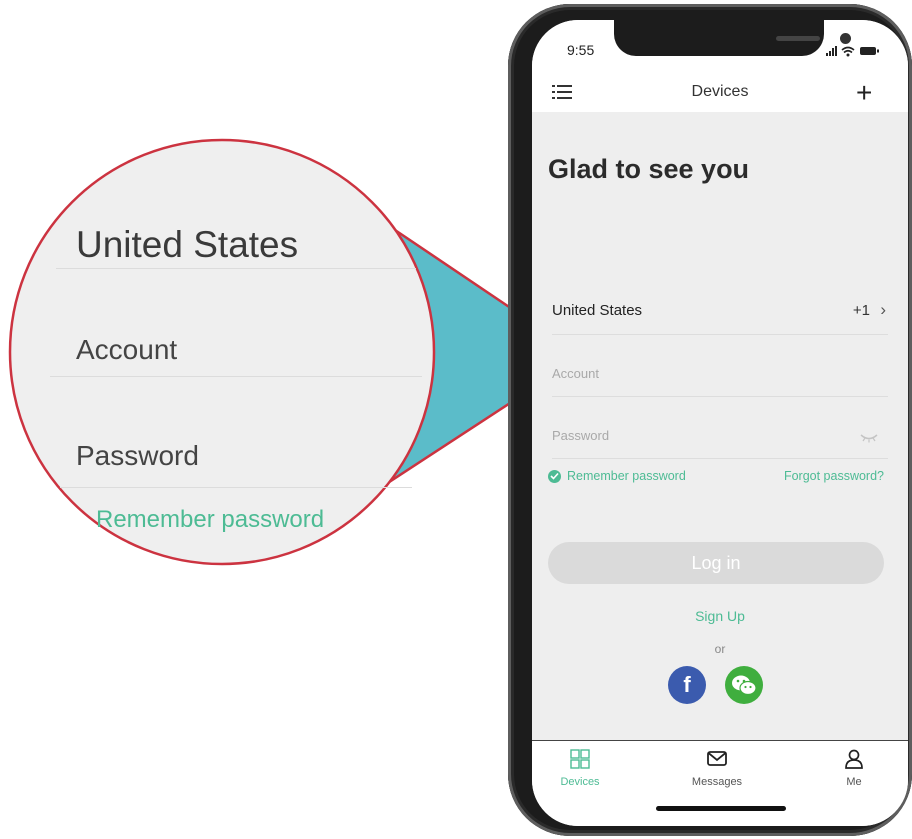 The height and width of the screenshot is (839, 912). What do you see at coordinates (834, 476) in the screenshot?
I see `forgot-password-link: Forgot password?` at bounding box center [834, 476].